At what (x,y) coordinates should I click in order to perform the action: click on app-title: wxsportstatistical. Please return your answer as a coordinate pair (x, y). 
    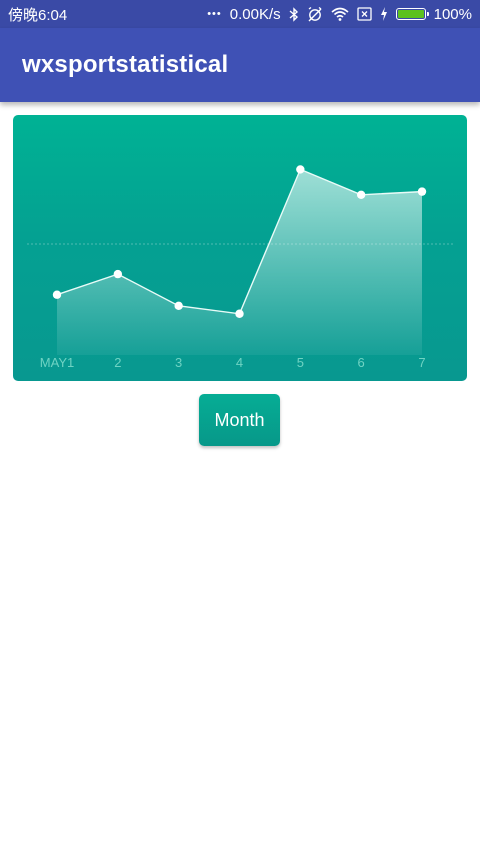
    Looking at the image, I should click on (125, 64).